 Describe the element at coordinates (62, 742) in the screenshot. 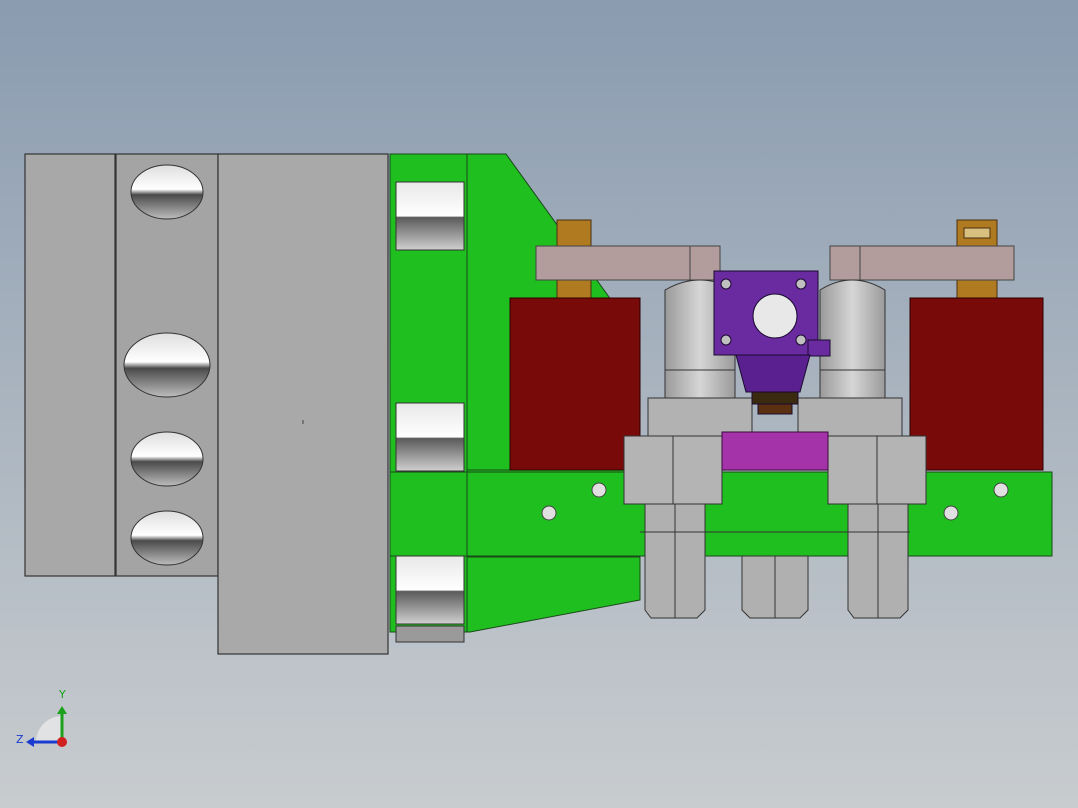

I see `origin-dot` at that location.